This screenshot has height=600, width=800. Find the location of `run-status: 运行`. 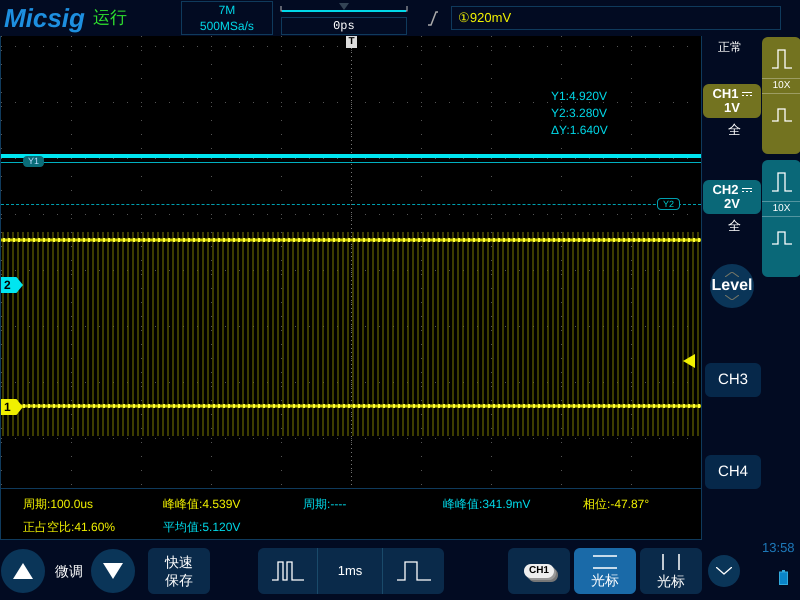

run-status: 运行 is located at coordinates (109, 18).